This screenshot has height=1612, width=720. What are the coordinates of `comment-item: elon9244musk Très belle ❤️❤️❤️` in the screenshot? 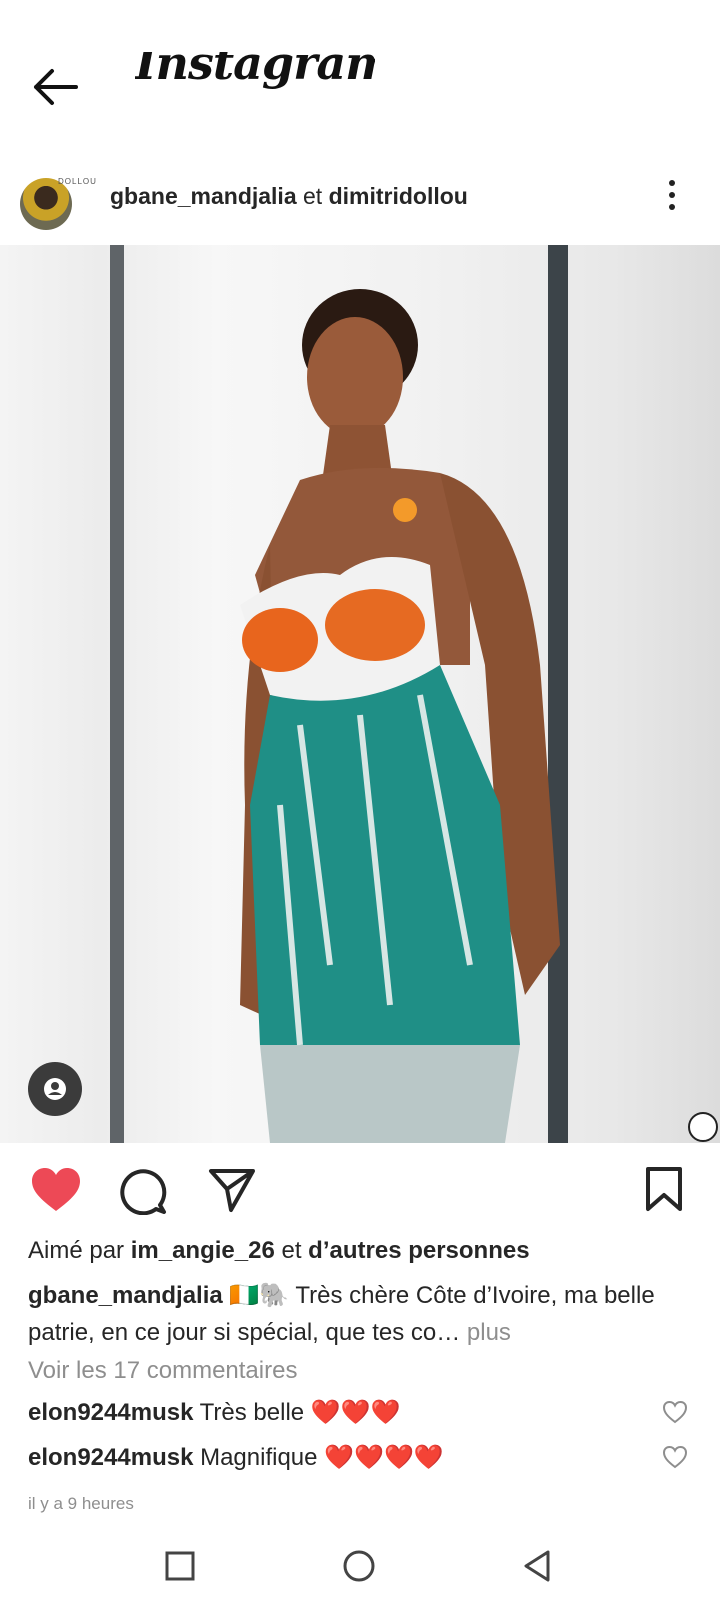 It's located at (214, 1412).